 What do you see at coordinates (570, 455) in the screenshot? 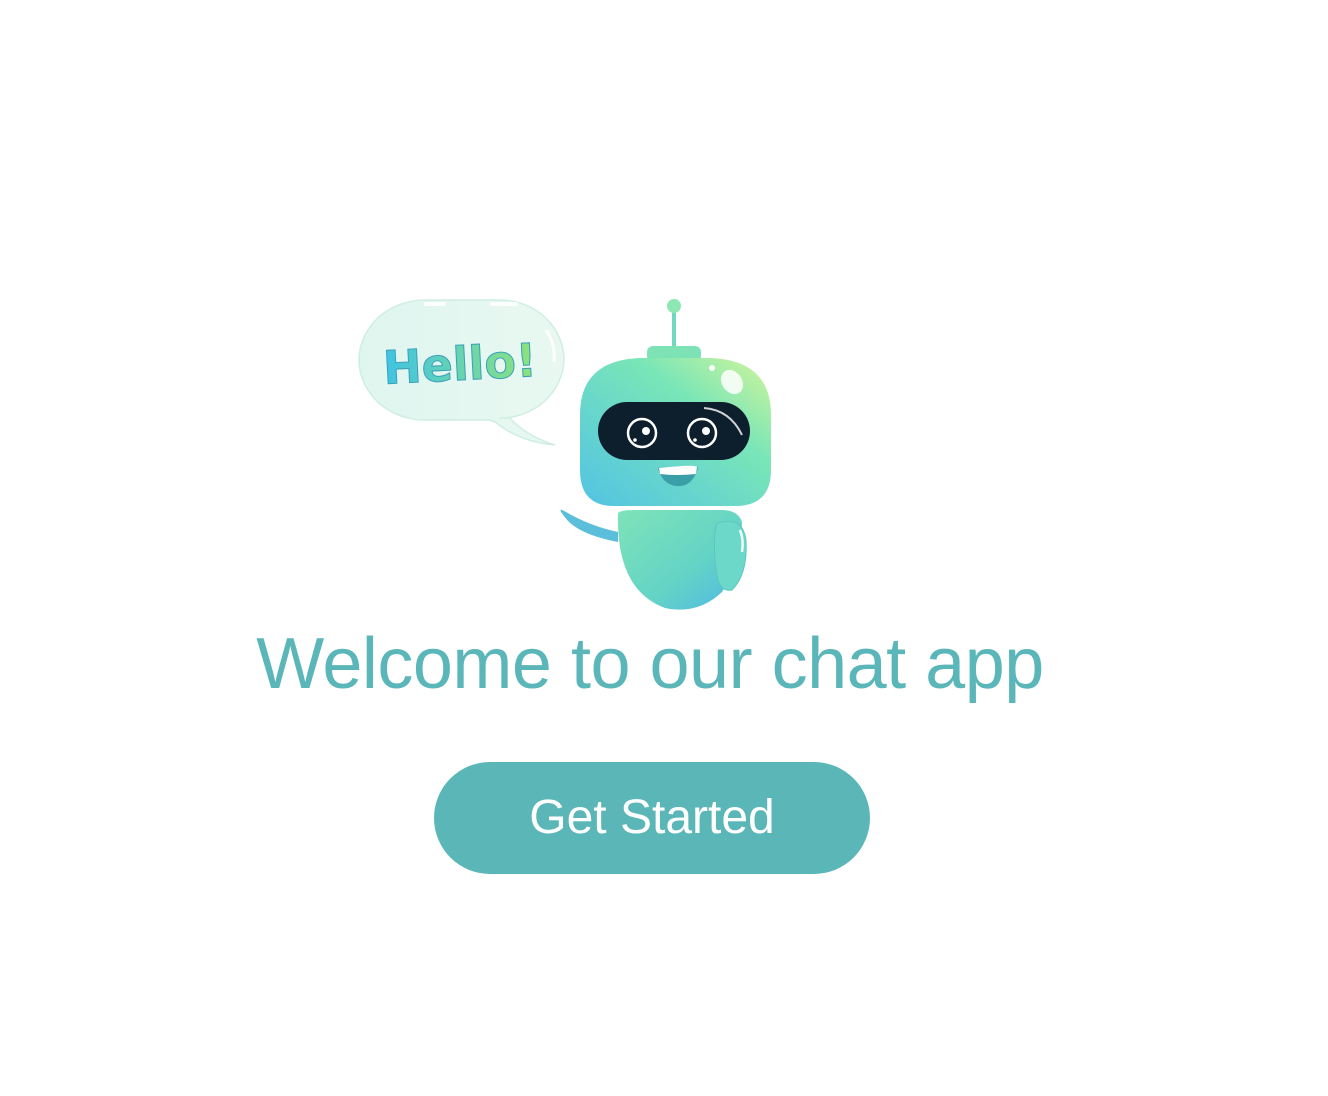
I see `robot-illustration: Hello!` at bounding box center [570, 455].